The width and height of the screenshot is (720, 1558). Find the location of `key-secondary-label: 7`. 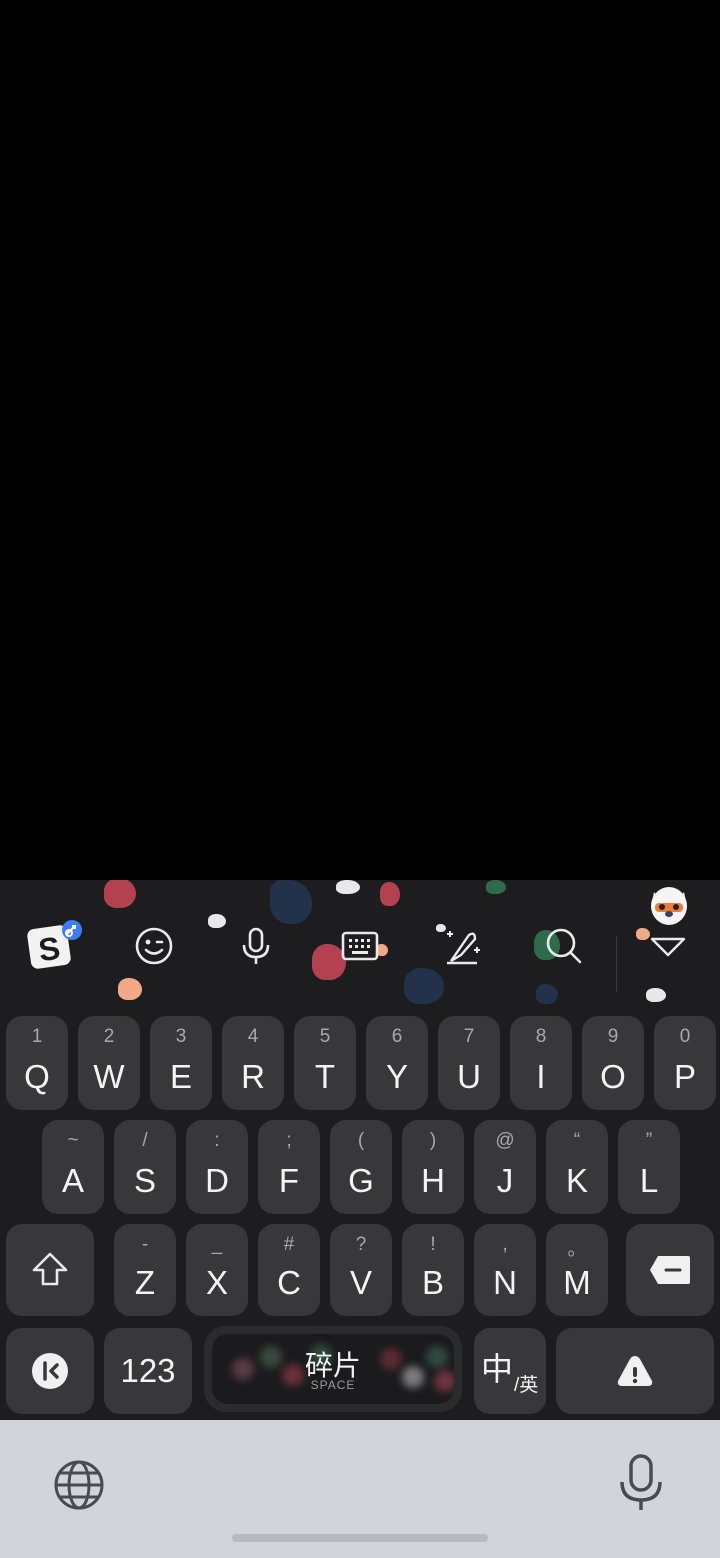

key-secondary-label: 7 is located at coordinates (469, 1036).